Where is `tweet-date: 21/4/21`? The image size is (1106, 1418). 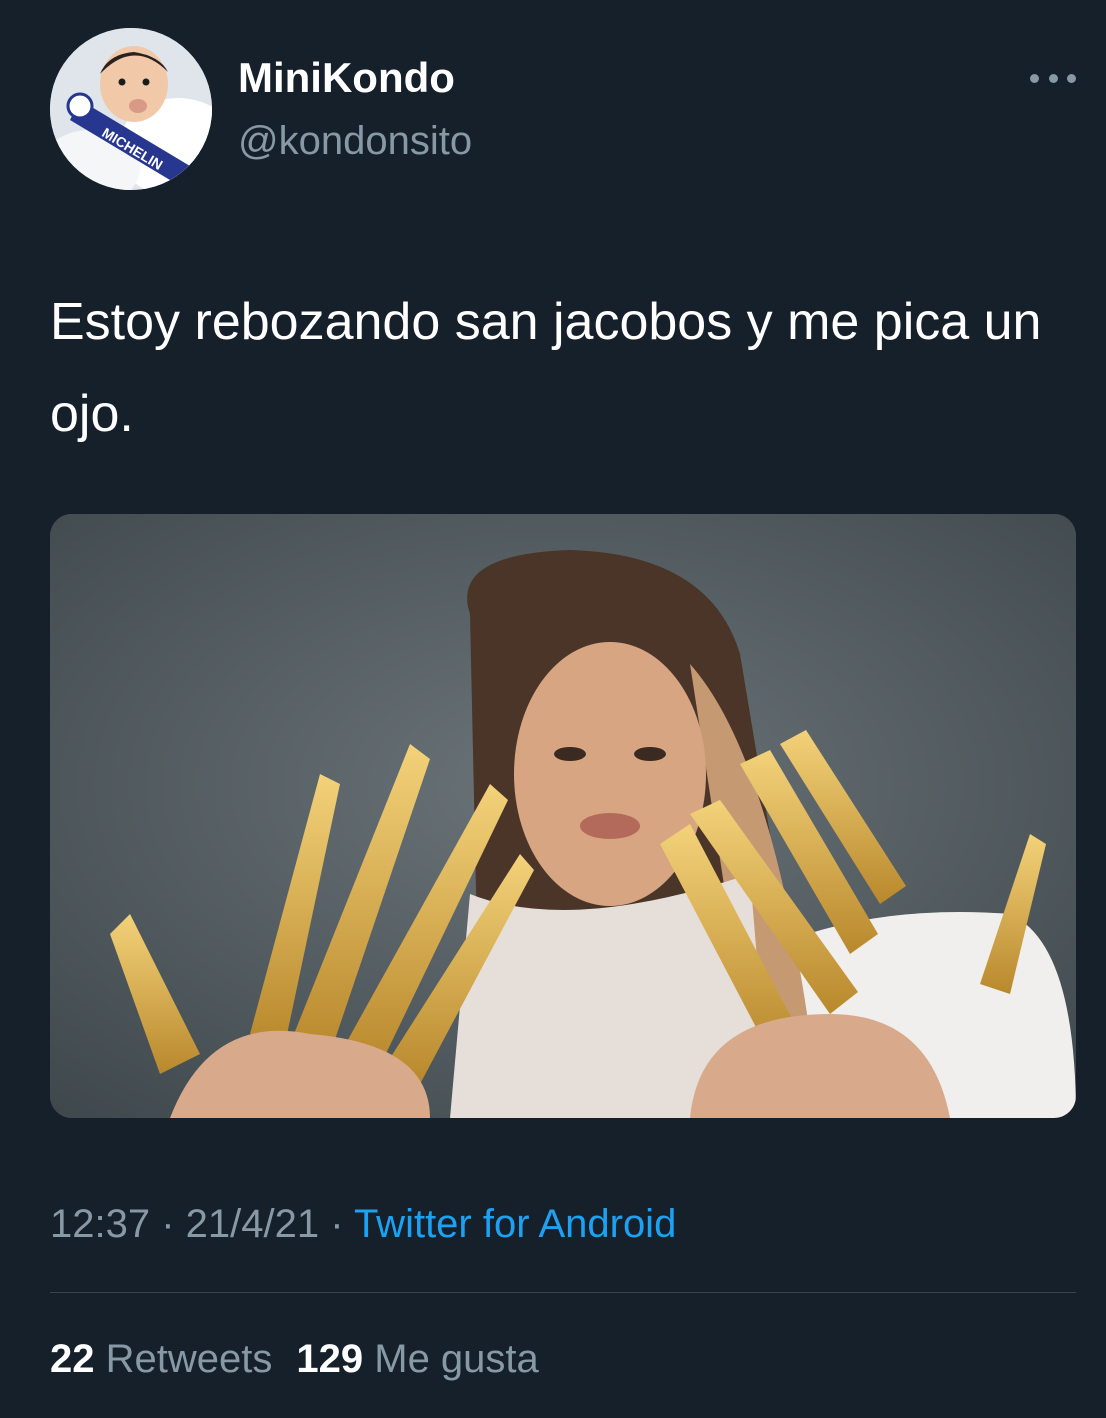
tweet-date: 21/4/21 is located at coordinates (252, 1224).